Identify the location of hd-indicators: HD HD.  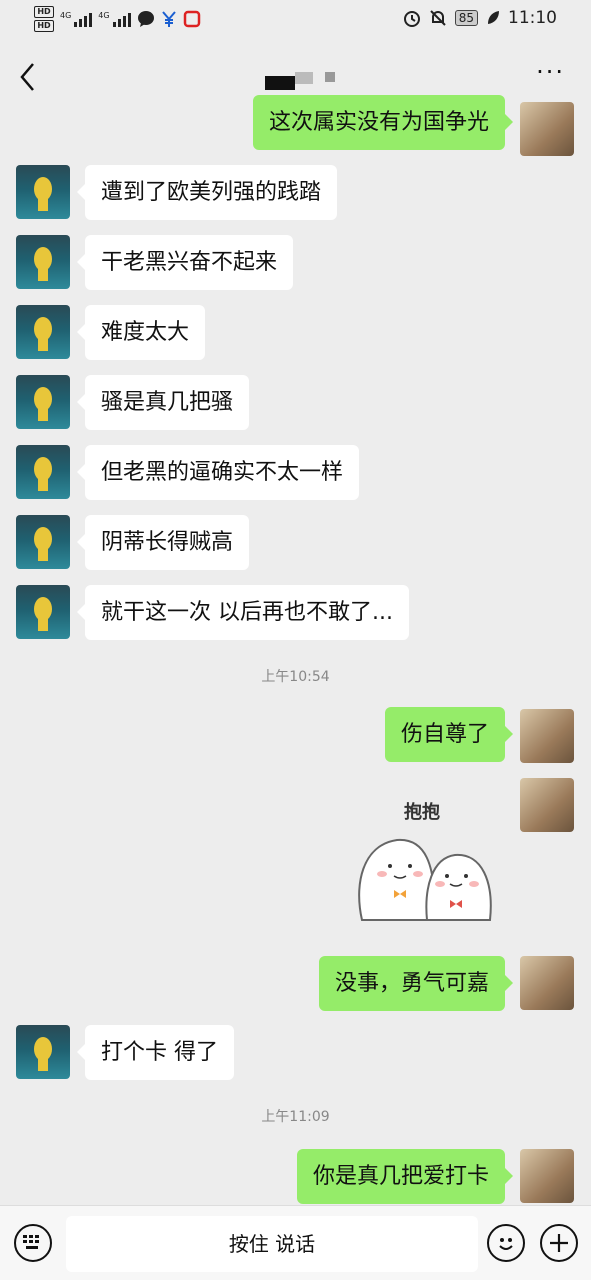
(44, 19).